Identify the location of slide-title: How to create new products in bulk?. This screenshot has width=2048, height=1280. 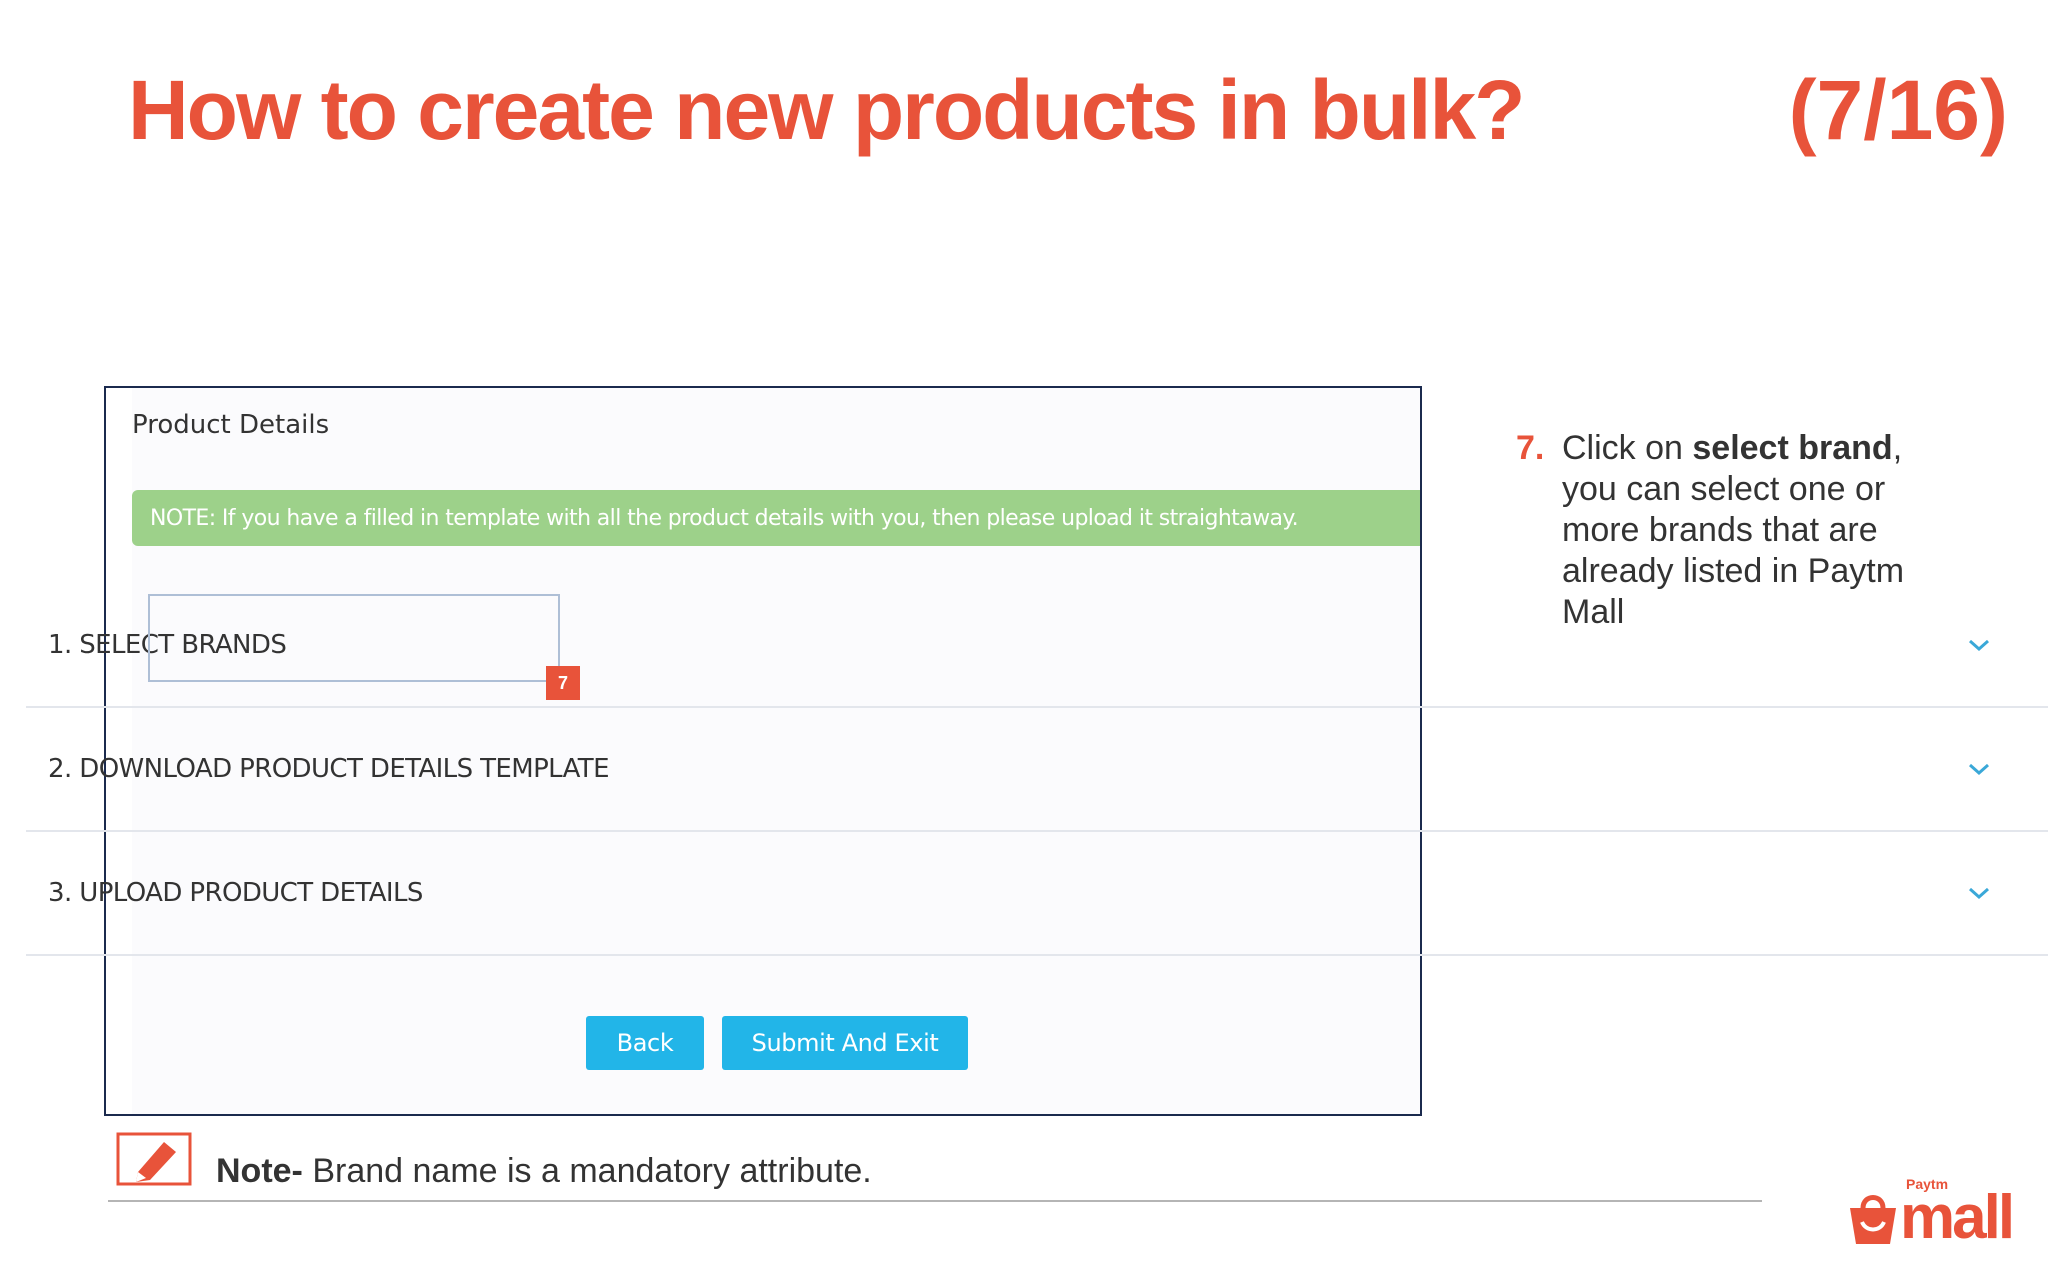
(826, 110).